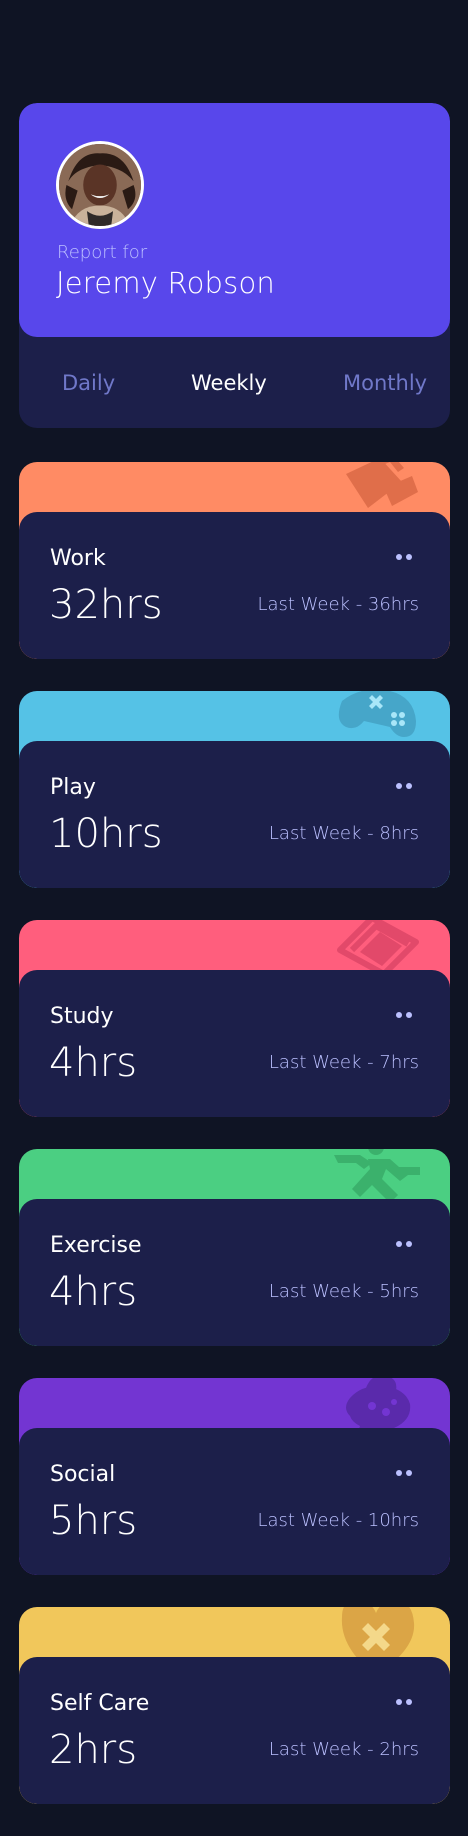  Describe the element at coordinates (78, 558) in the screenshot. I see `activity-title: Work` at that location.